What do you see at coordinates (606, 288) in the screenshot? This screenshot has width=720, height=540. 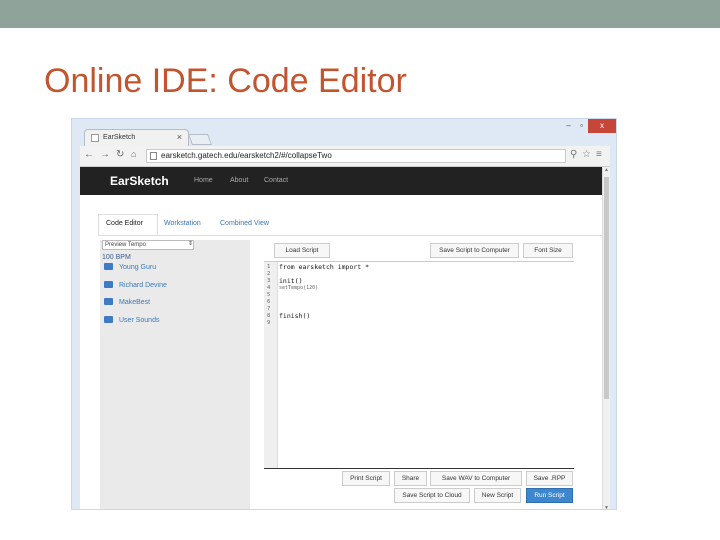 I see `scrollbar-thumb` at bounding box center [606, 288].